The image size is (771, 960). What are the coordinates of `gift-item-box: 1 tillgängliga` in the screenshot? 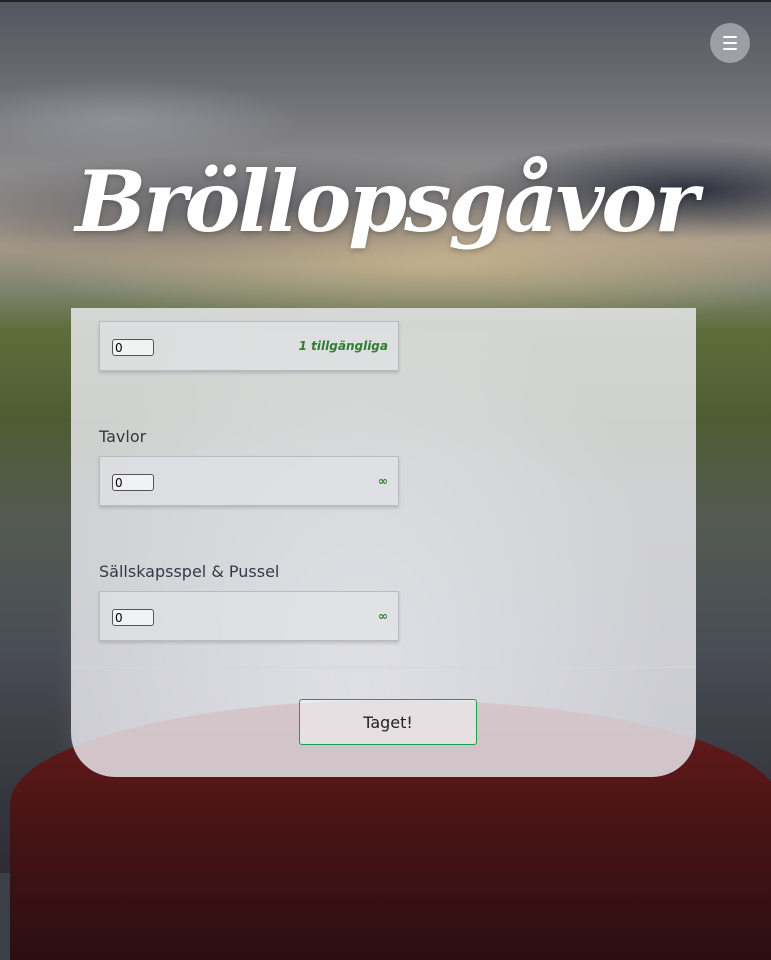 It's located at (249, 346).